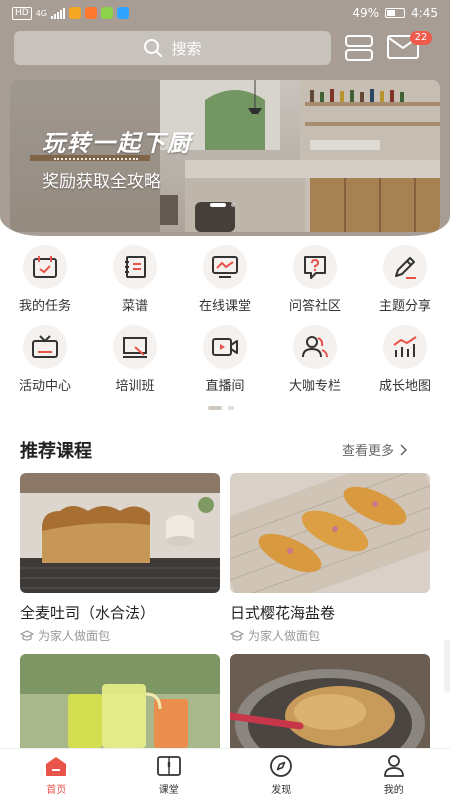  I want to click on message-badge: 22, so click(421, 38).